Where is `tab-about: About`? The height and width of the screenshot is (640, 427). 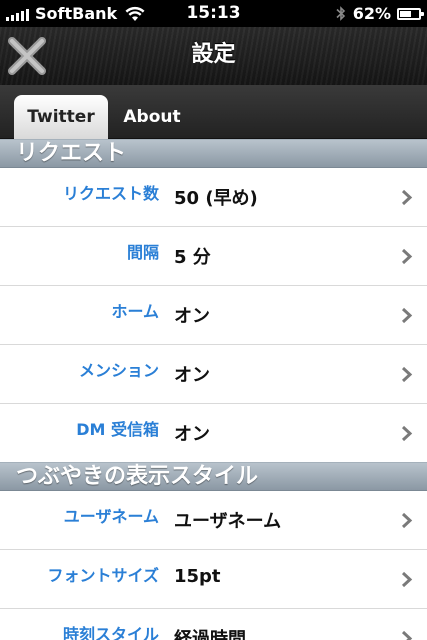 tab-about: About is located at coordinates (152, 117).